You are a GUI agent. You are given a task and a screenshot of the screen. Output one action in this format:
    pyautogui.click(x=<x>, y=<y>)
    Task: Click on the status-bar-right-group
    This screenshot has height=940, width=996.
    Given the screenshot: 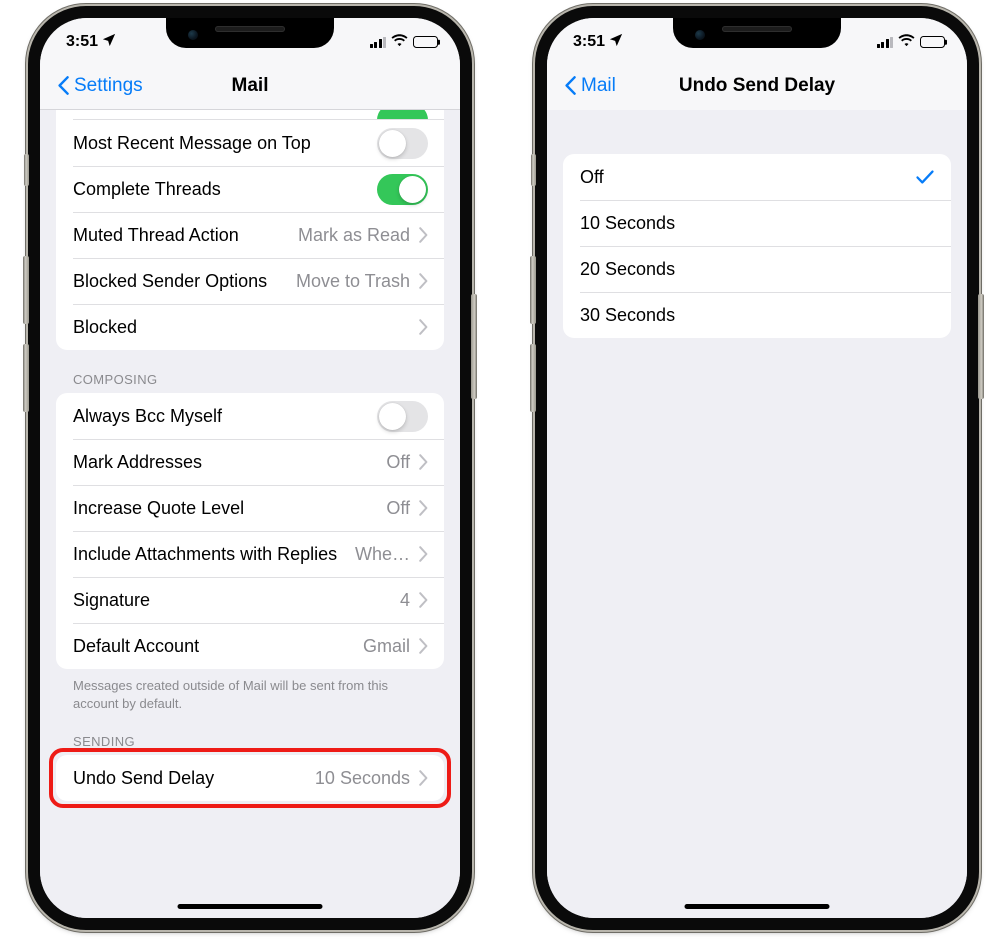 What is the action you would take?
    pyautogui.click(x=910, y=40)
    